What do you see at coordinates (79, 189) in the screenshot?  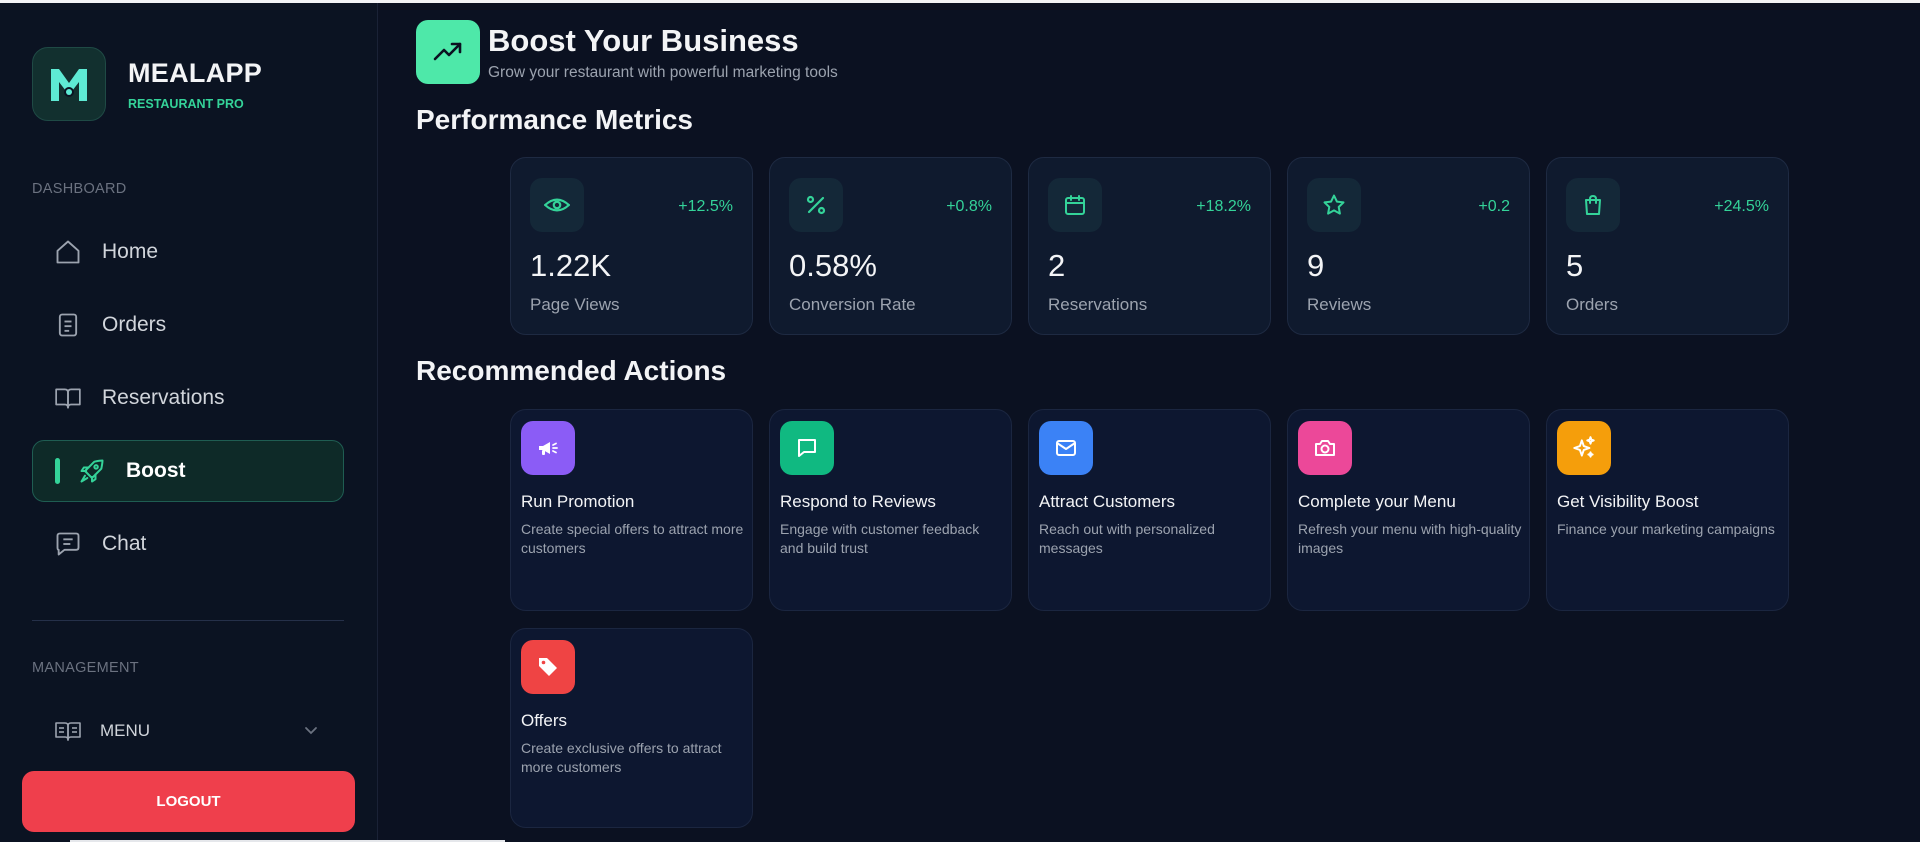 I see `dashboard-section-label: DASHBOARD` at bounding box center [79, 189].